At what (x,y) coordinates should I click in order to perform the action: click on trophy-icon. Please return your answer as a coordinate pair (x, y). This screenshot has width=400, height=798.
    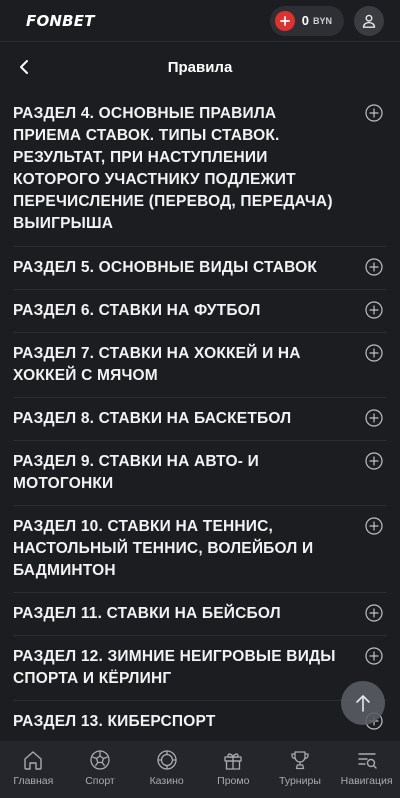
    Looking at the image, I should click on (300, 760).